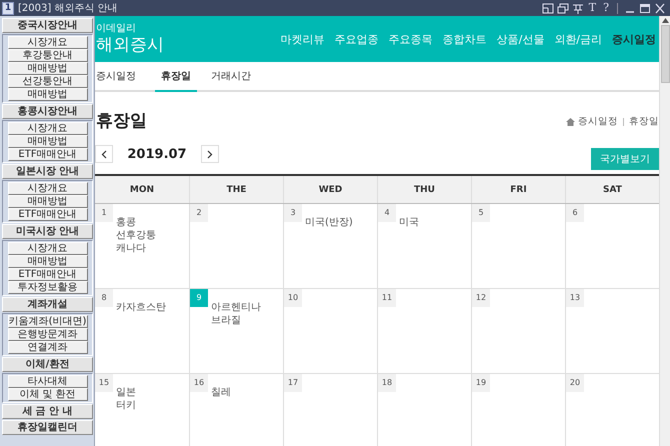  I want to click on scrollbar, so click(664, 231).